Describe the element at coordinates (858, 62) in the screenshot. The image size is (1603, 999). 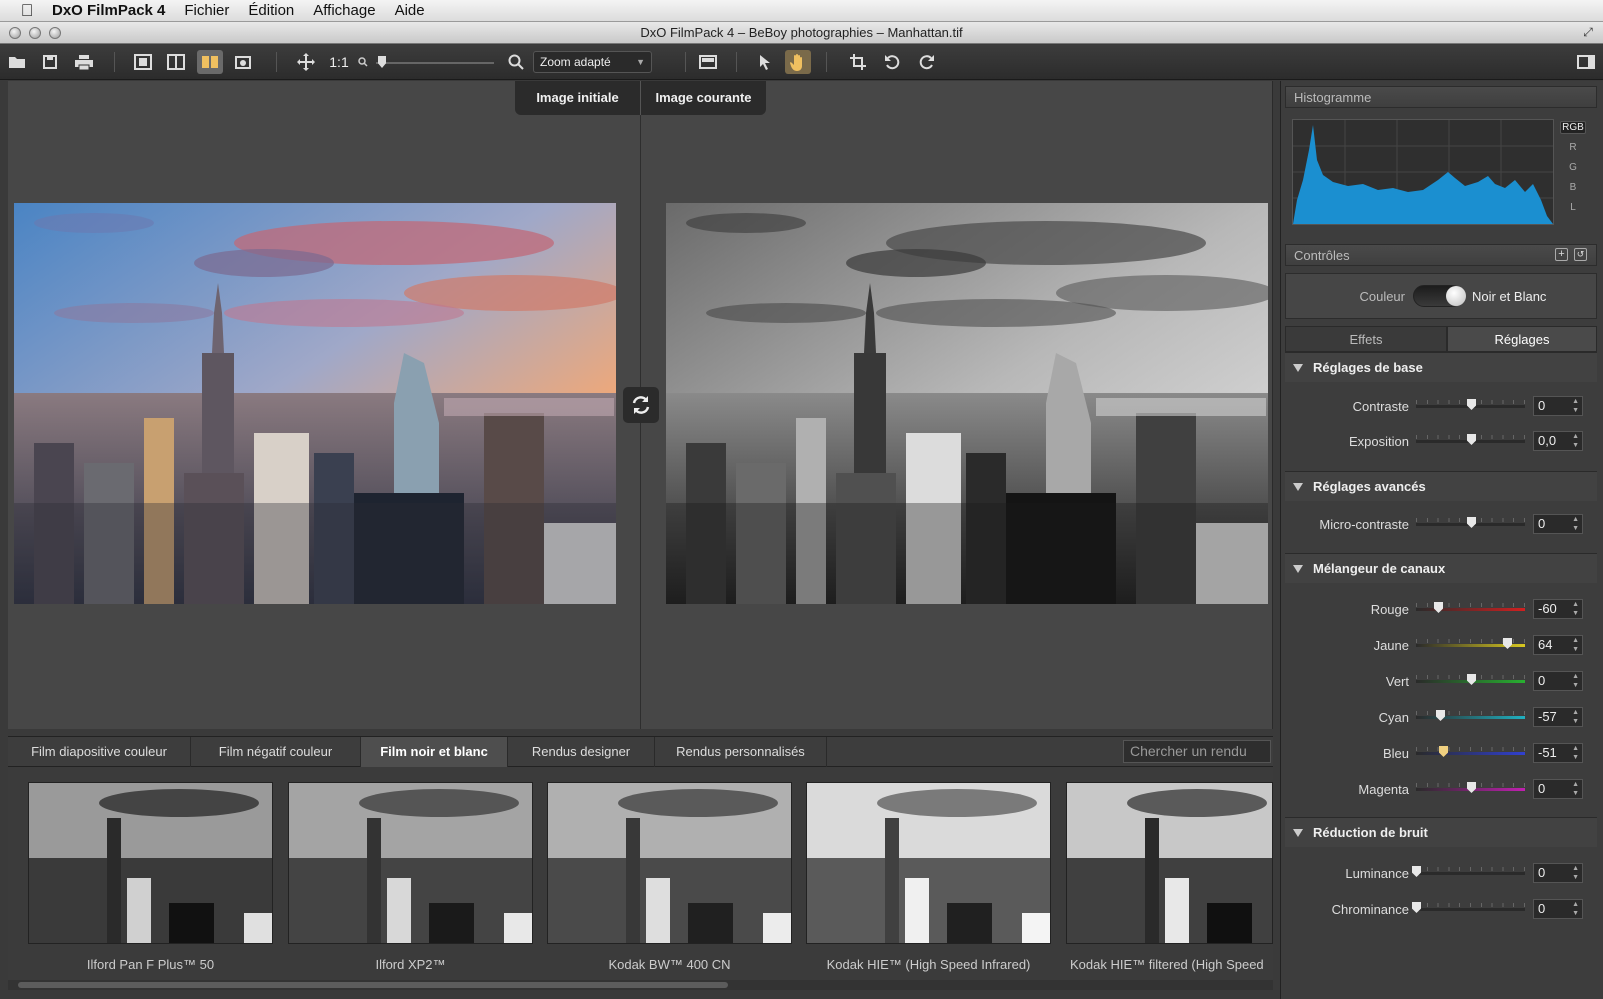
I see `crop-icon` at that location.